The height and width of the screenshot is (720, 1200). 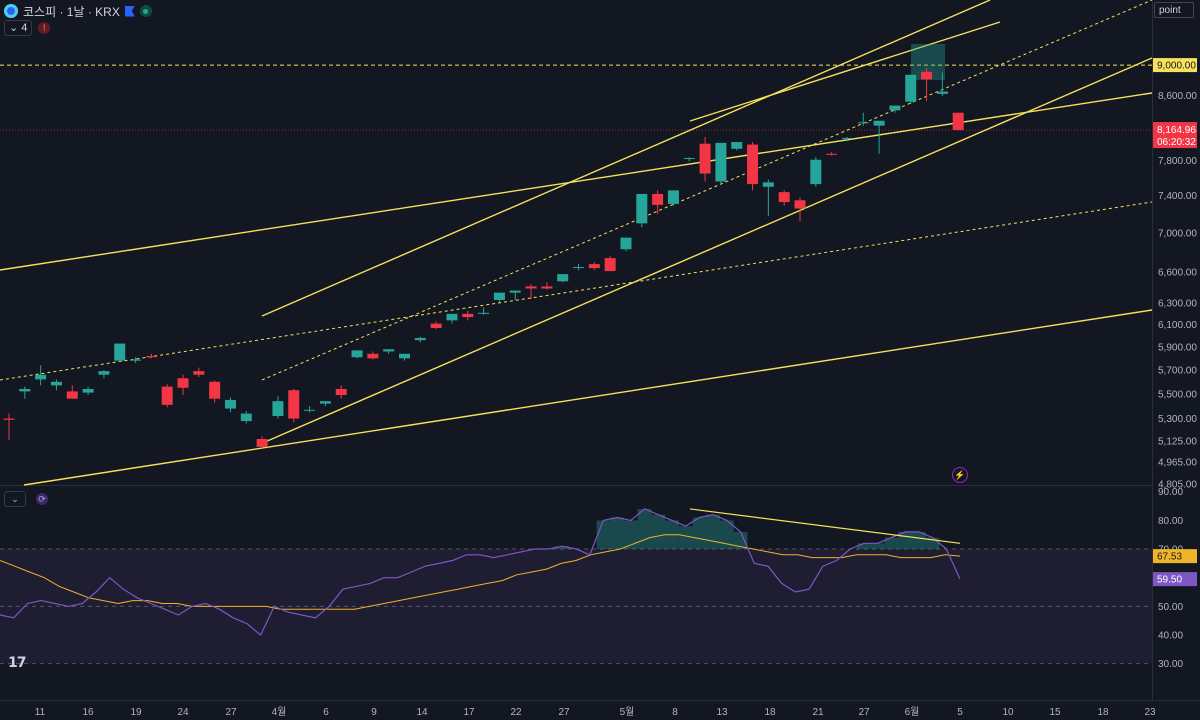 What do you see at coordinates (129, 11) in the screenshot?
I see `flag-icon` at bounding box center [129, 11].